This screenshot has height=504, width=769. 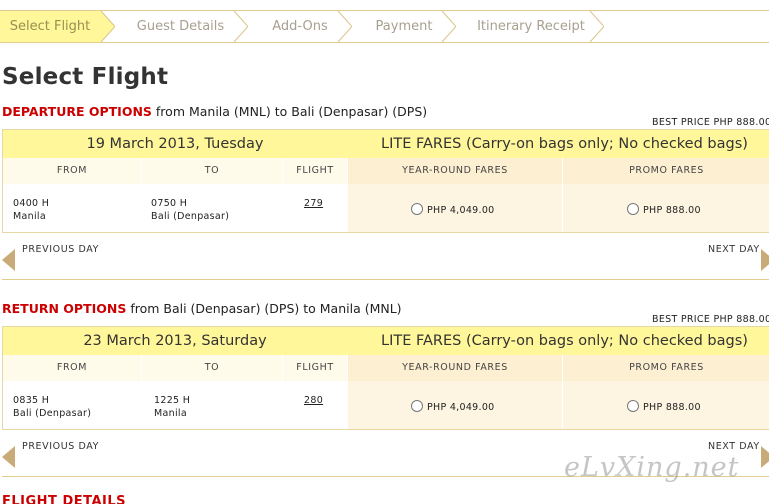 I want to click on departure-city: Manila, so click(x=29, y=216).